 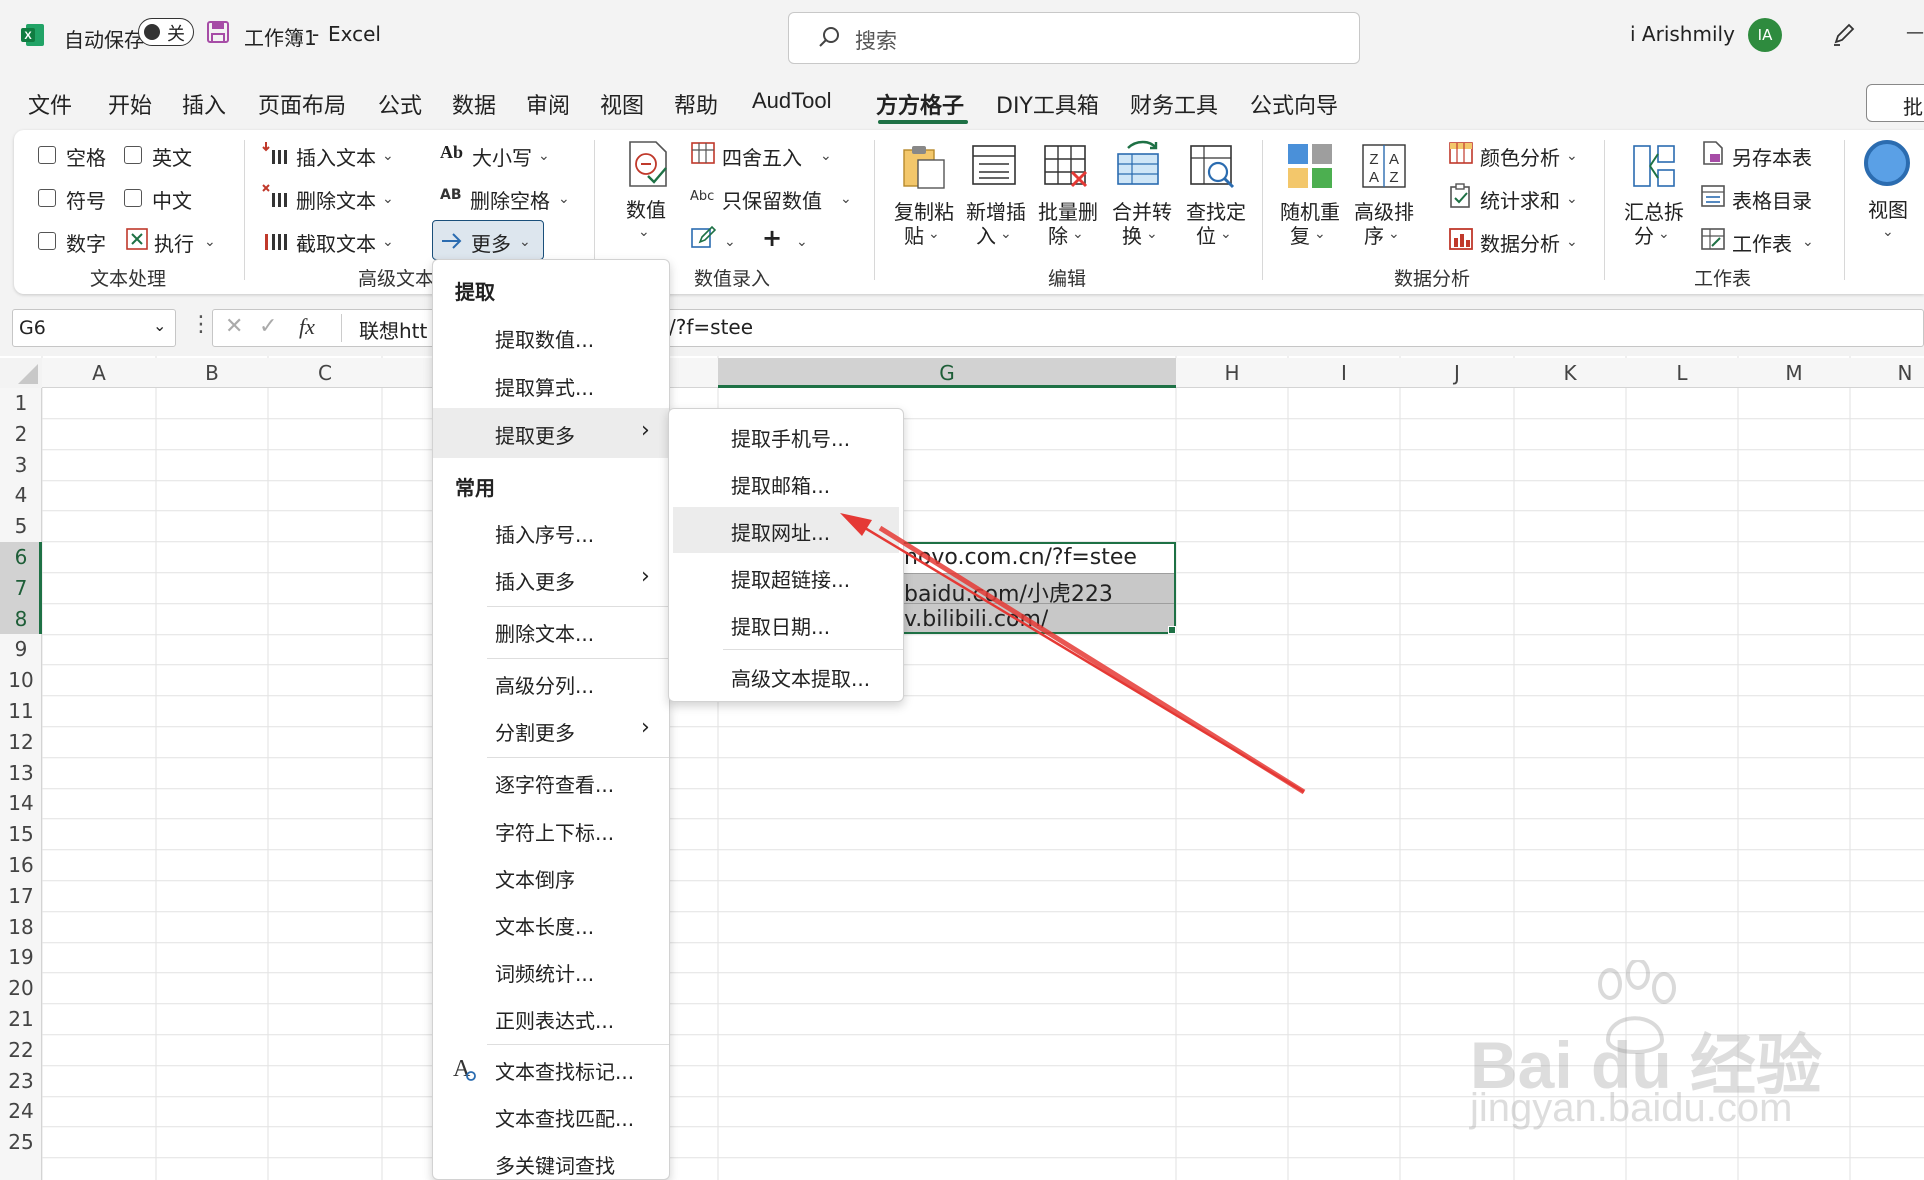 I want to click on formula-options-icon: ⋮, so click(x=201, y=324).